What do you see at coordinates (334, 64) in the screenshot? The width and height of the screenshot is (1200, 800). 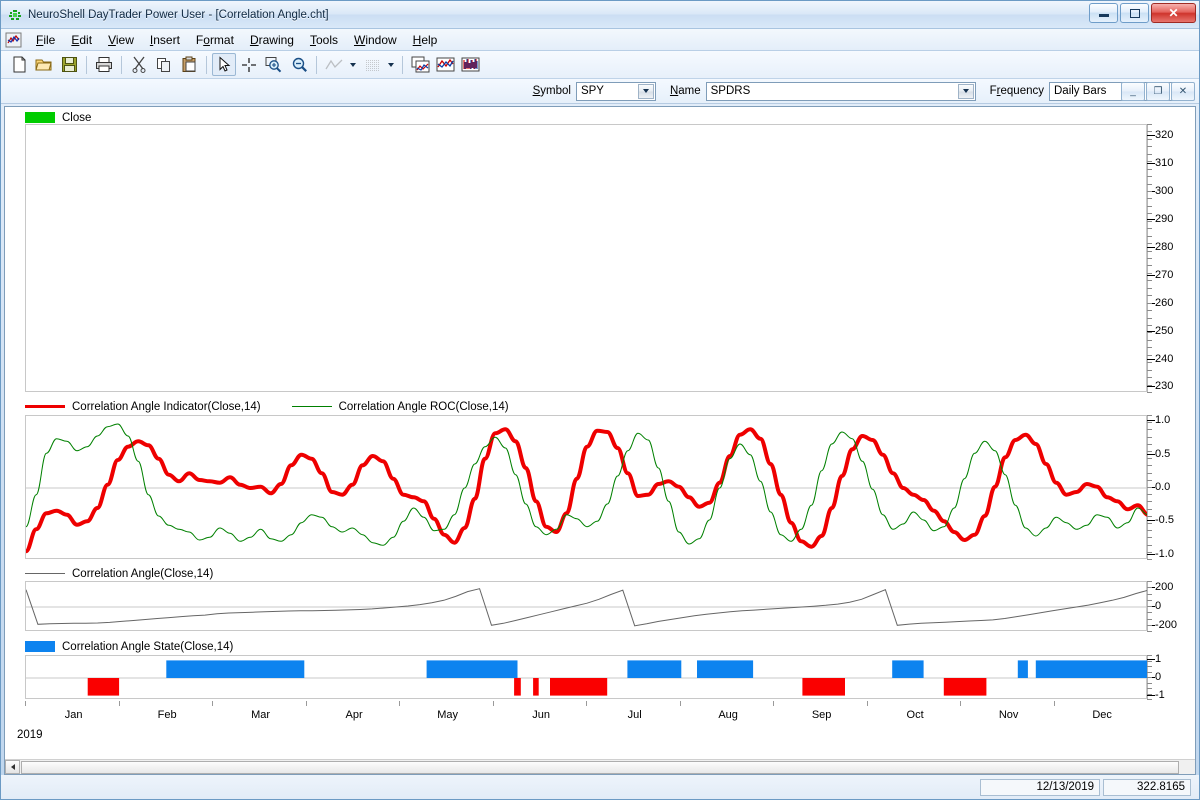 I see `line-style-icon` at bounding box center [334, 64].